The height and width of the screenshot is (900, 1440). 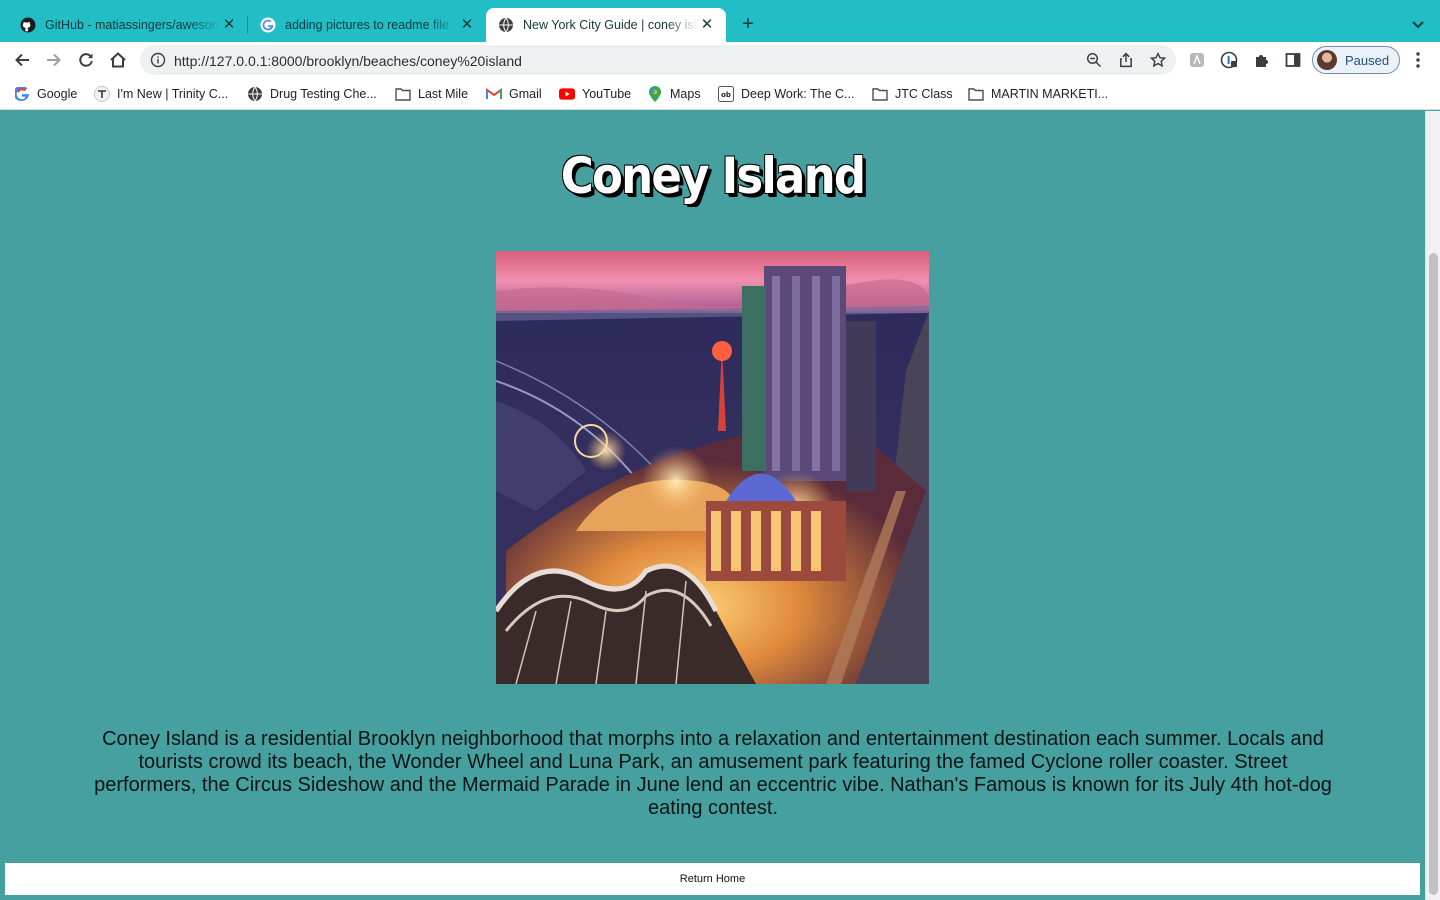 I want to click on bookmark-folder-jtc: JTC Class, so click(x=912, y=94).